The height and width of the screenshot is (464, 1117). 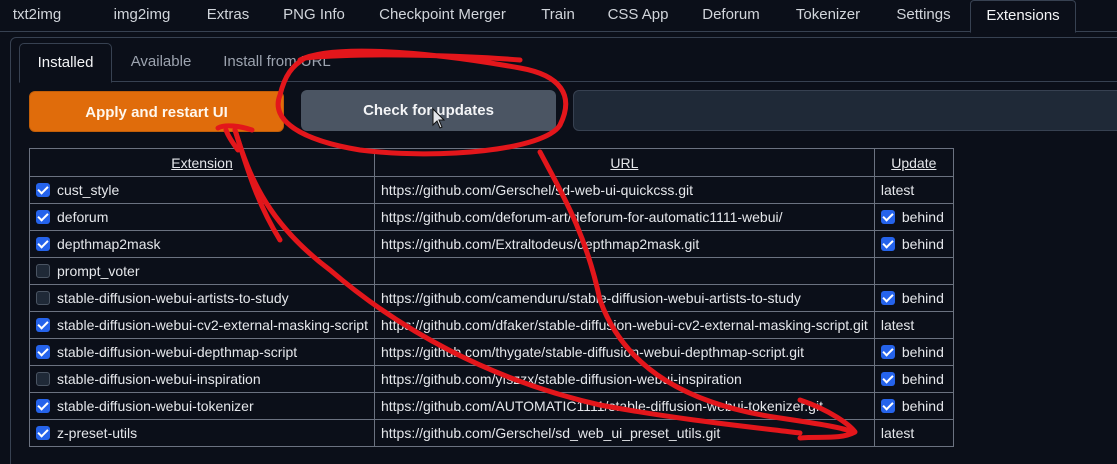 What do you see at coordinates (913, 271) in the screenshot?
I see `update-cell` at bounding box center [913, 271].